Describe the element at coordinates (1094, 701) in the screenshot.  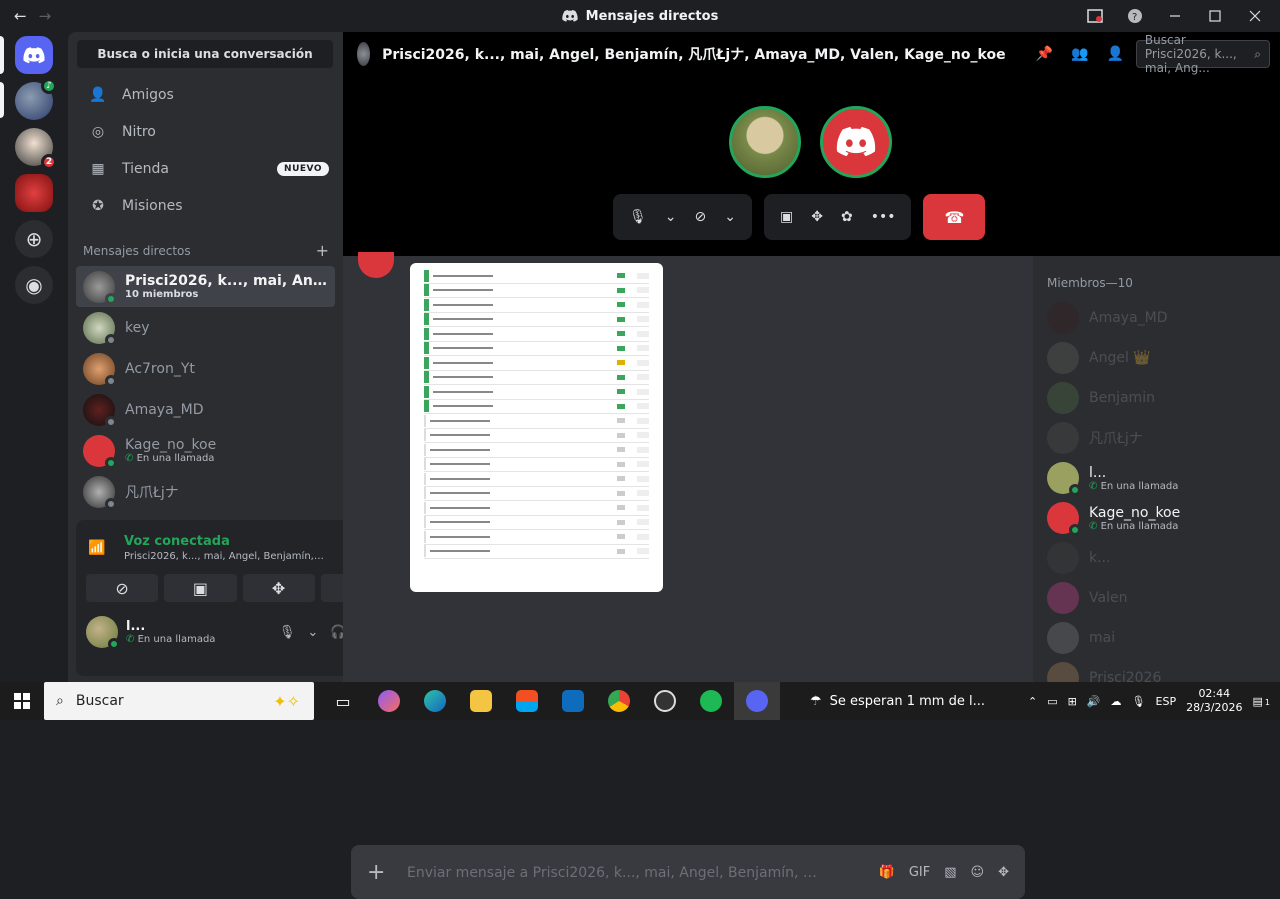
I see `volume-icon: 🔊` at that location.